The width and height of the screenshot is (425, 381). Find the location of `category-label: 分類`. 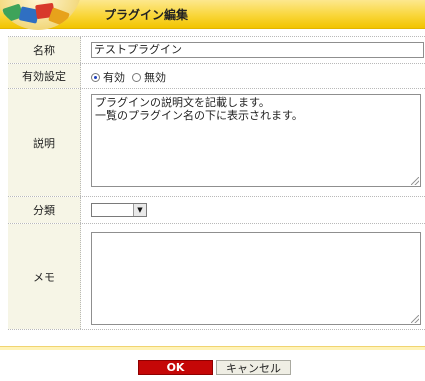

category-label: 分類 is located at coordinates (44, 210).